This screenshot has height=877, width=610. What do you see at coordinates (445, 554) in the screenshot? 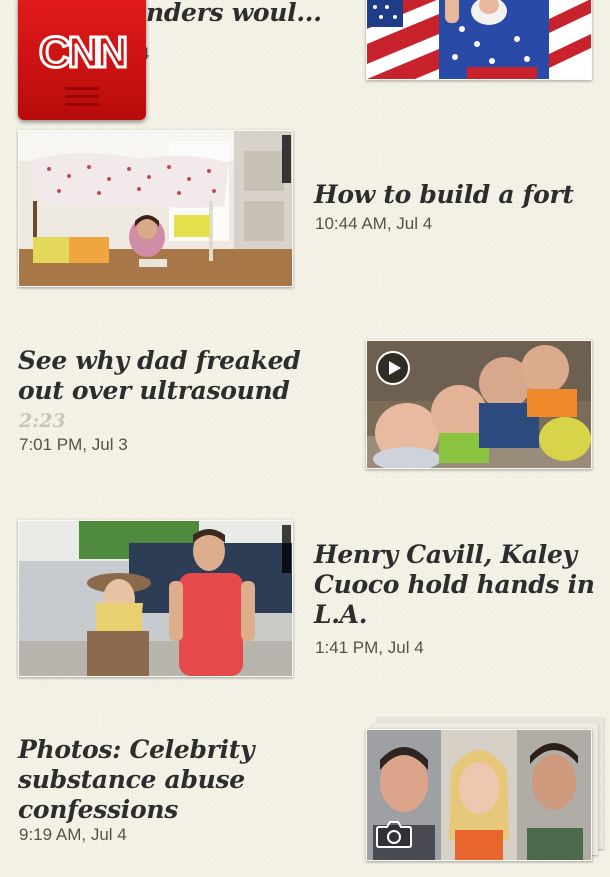
I see `headline-line: Henry Cavill, Kaley` at bounding box center [445, 554].